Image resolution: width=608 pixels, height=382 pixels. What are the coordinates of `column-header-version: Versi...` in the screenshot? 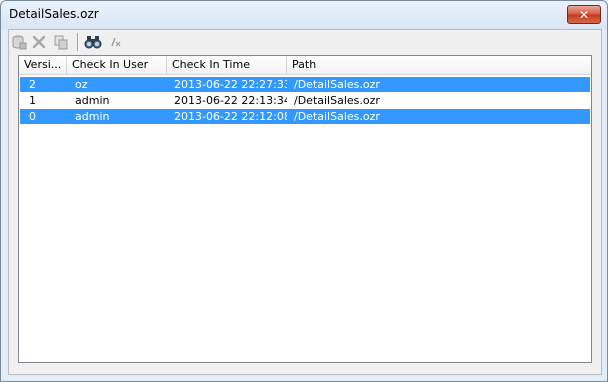 It's located at (43, 65).